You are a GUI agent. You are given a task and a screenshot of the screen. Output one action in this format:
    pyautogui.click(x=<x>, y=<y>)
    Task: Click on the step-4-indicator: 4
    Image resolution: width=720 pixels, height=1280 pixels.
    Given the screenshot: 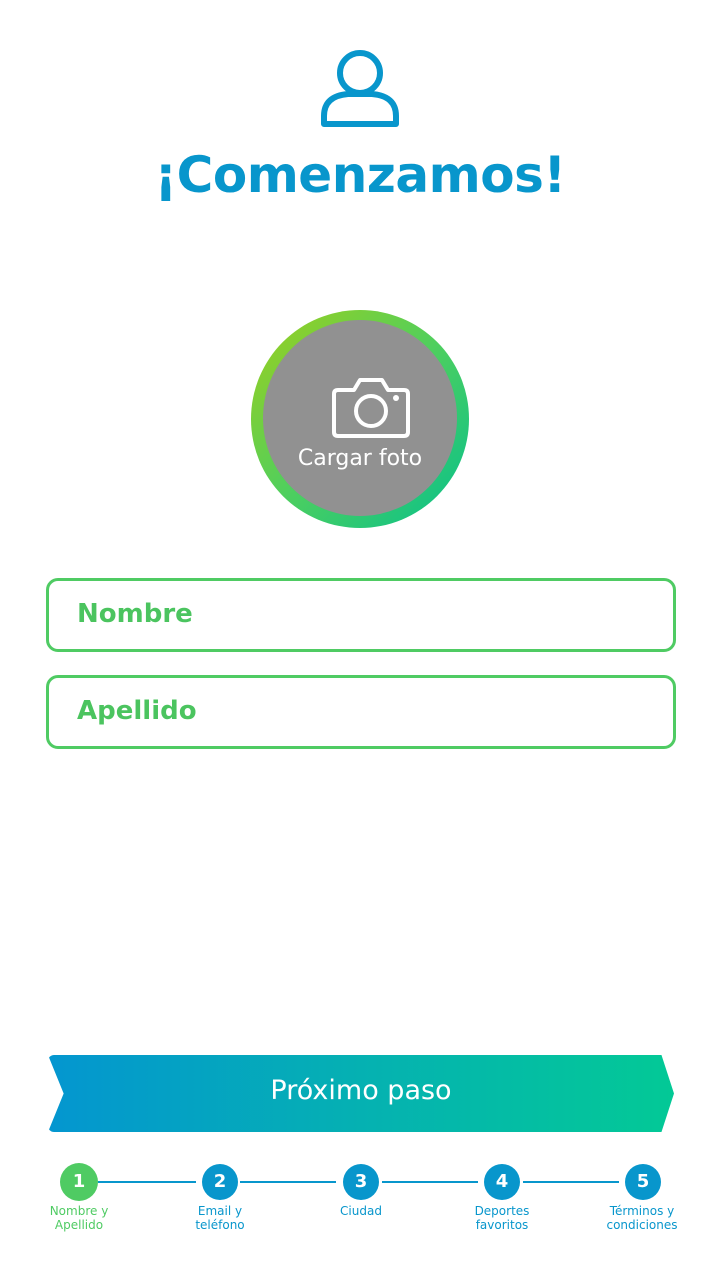 What is the action you would take?
    pyautogui.click(x=502, y=1182)
    